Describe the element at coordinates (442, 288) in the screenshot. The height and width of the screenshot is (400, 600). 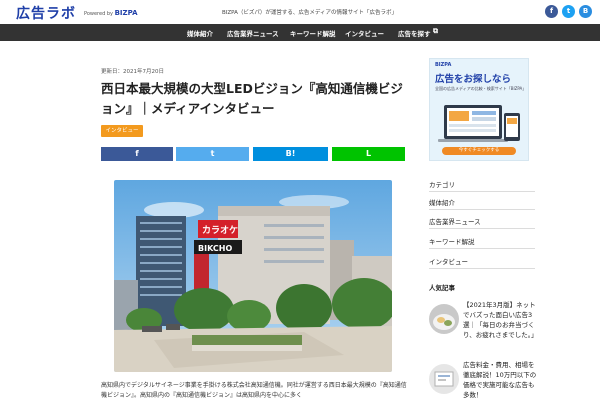
I see `popular-heading: 人気記事` at that location.